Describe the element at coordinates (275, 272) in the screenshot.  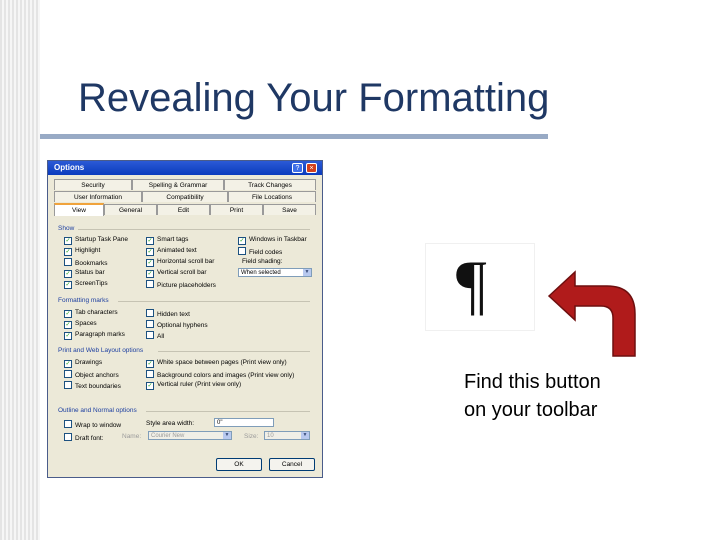
I see `field-shading-select: When selected ▼` at that location.